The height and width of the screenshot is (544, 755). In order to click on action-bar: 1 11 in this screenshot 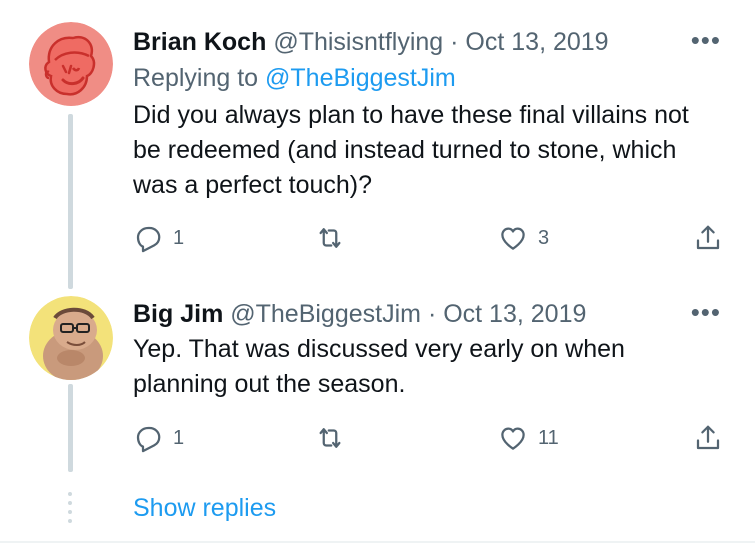, I will do `click(430, 441)`.